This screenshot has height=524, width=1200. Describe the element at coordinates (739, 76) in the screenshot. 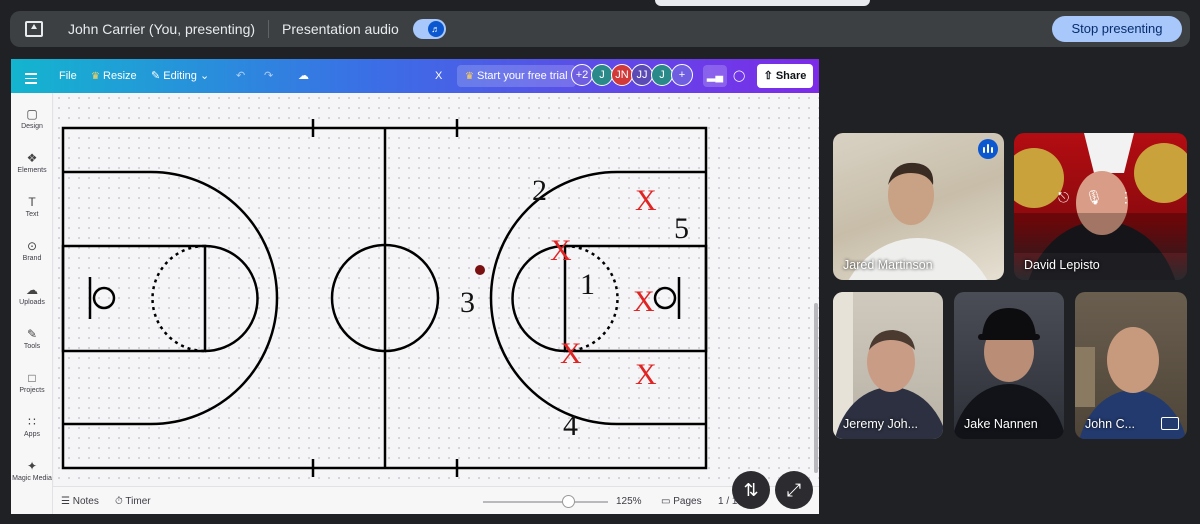

I see `comment-icon: ◯` at that location.